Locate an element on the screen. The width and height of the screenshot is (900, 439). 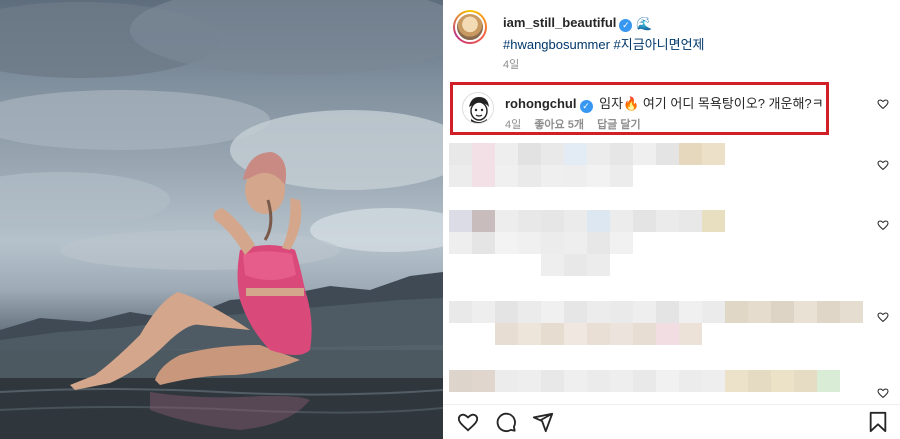
caricature-icon is located at coordinates (478, 108).